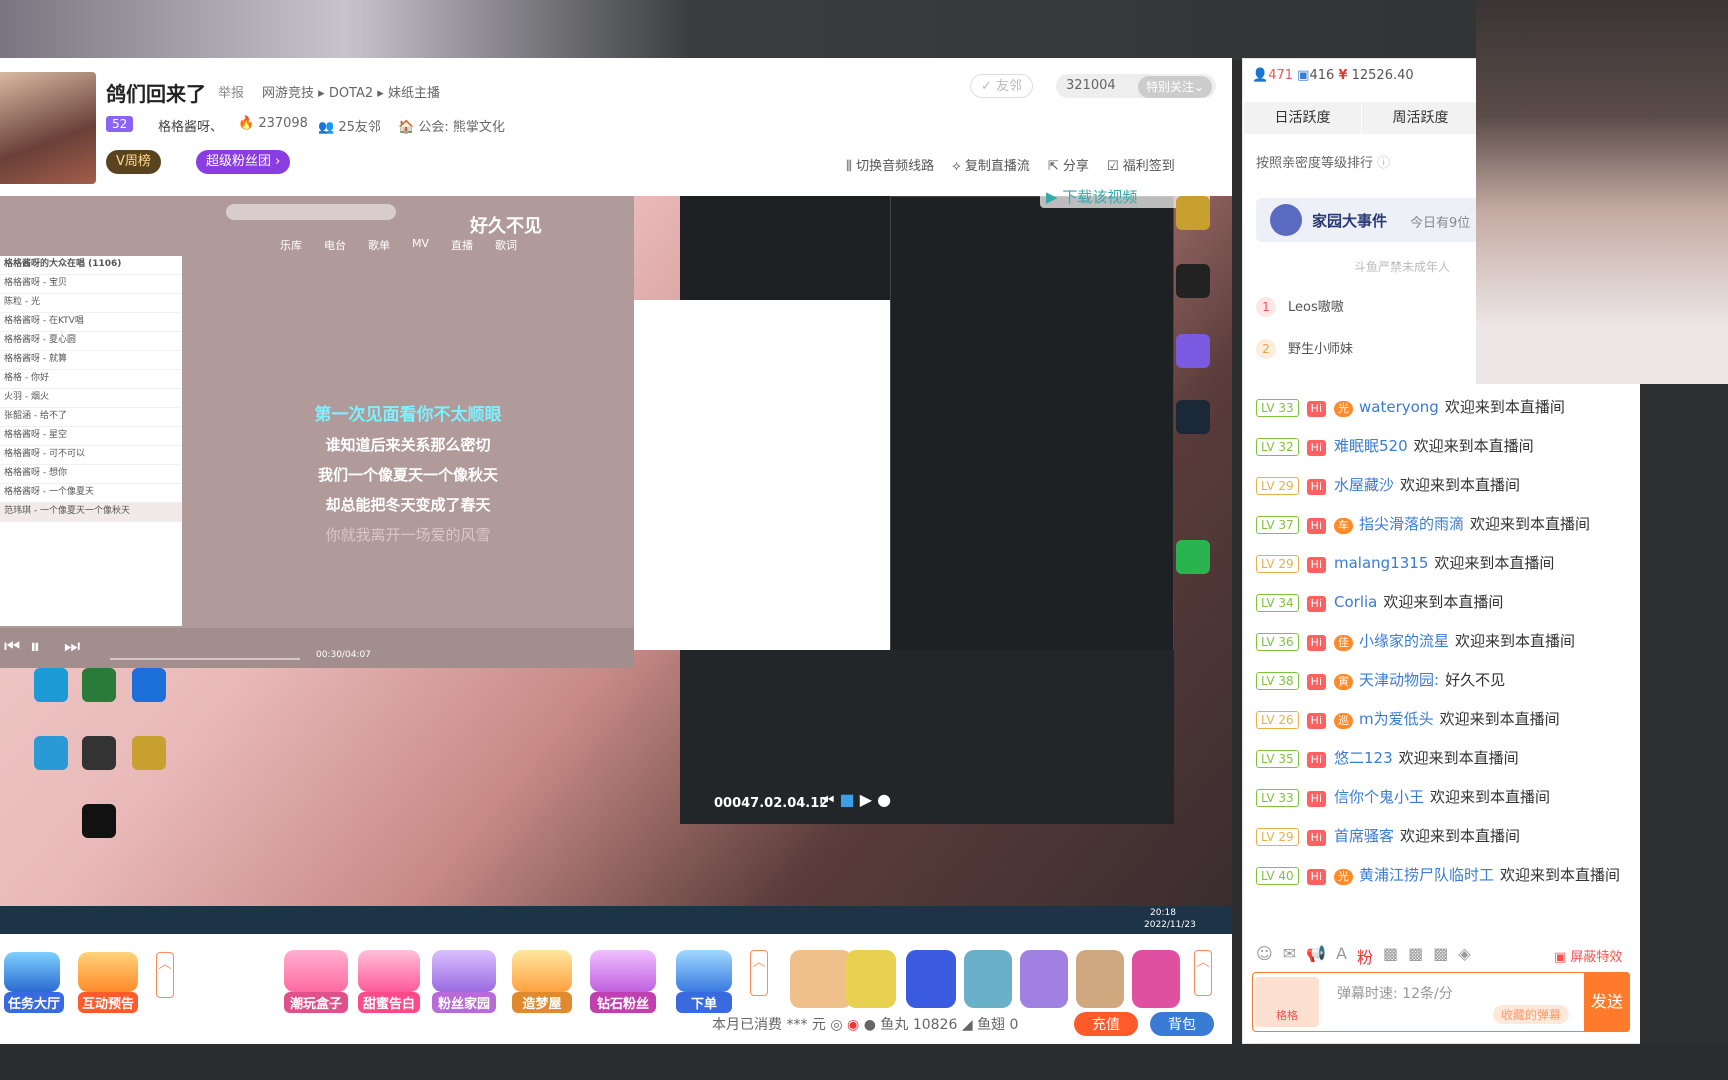 Image resolution: width=1728 pixels, height=1080 pixels. I want to click on font-icon: A, so click(1341, 956).